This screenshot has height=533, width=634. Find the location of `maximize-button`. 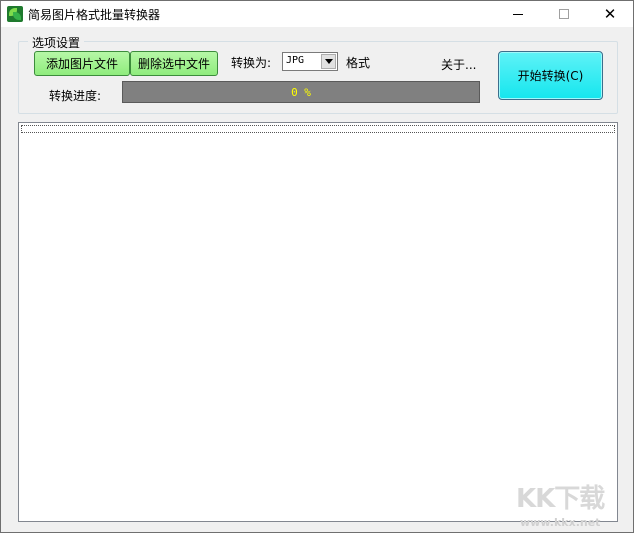

maximize-button is located at coordinates (564, 14).